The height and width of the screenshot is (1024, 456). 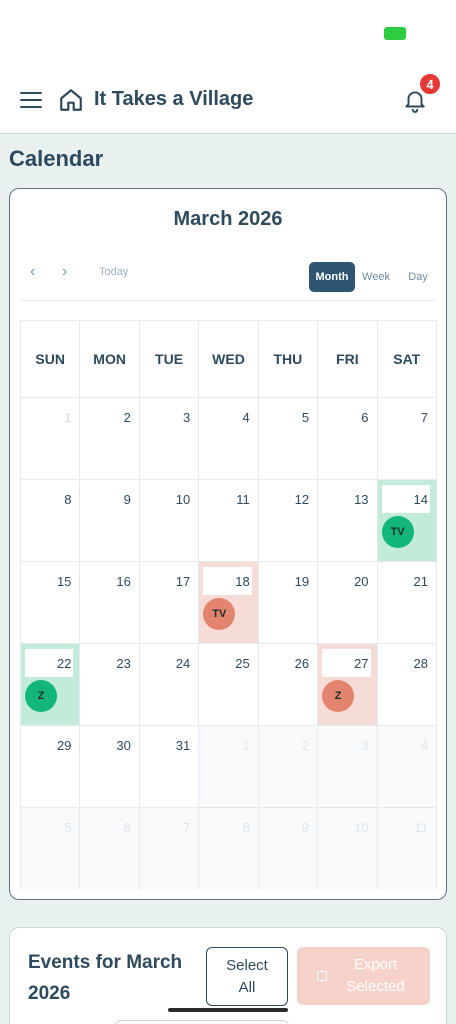 What do you see at coordinates (113, 272) in the screenshot?
I see `today-button: Today` at bounding box center [113, 272].